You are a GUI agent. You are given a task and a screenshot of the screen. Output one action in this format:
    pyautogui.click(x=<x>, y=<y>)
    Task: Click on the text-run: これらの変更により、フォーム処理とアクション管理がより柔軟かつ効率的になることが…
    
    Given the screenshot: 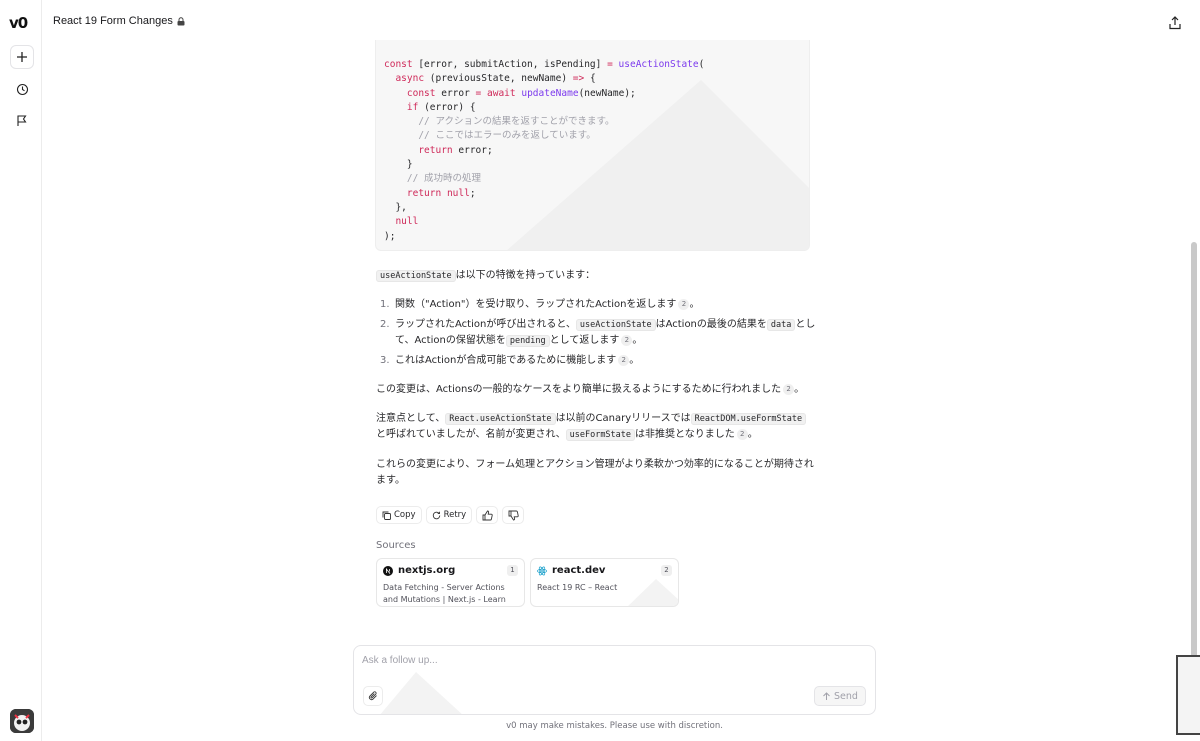 What is the action you would take?
    pyautogui.click(x=595, y=472)
    